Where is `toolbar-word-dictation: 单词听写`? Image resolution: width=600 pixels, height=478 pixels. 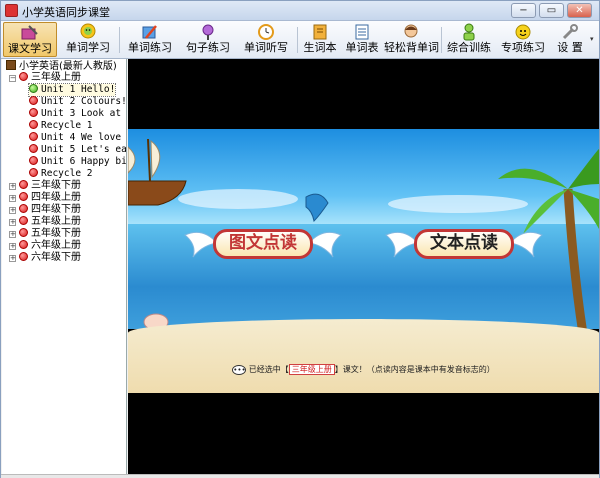 toolbar-word-dictation: 单词听写 is located at coordinates (266, 39).